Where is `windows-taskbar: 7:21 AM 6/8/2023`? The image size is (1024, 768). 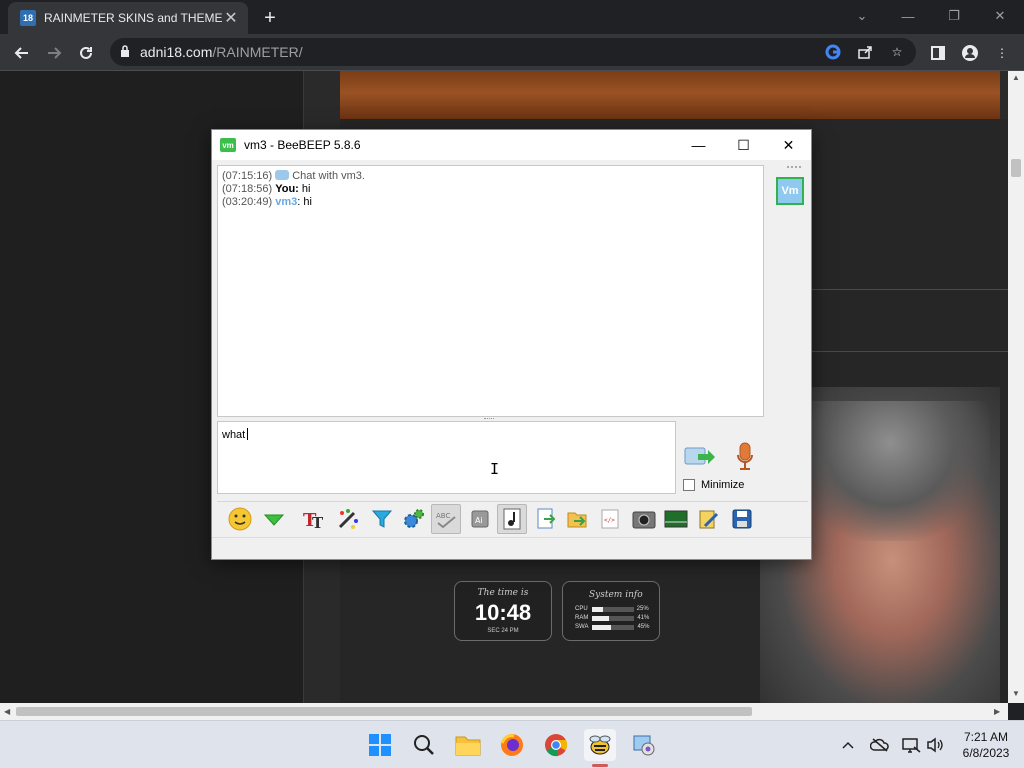 windows-taskbar: 7:21 AM 6/8/2023 is located at coordinates (512, 744).